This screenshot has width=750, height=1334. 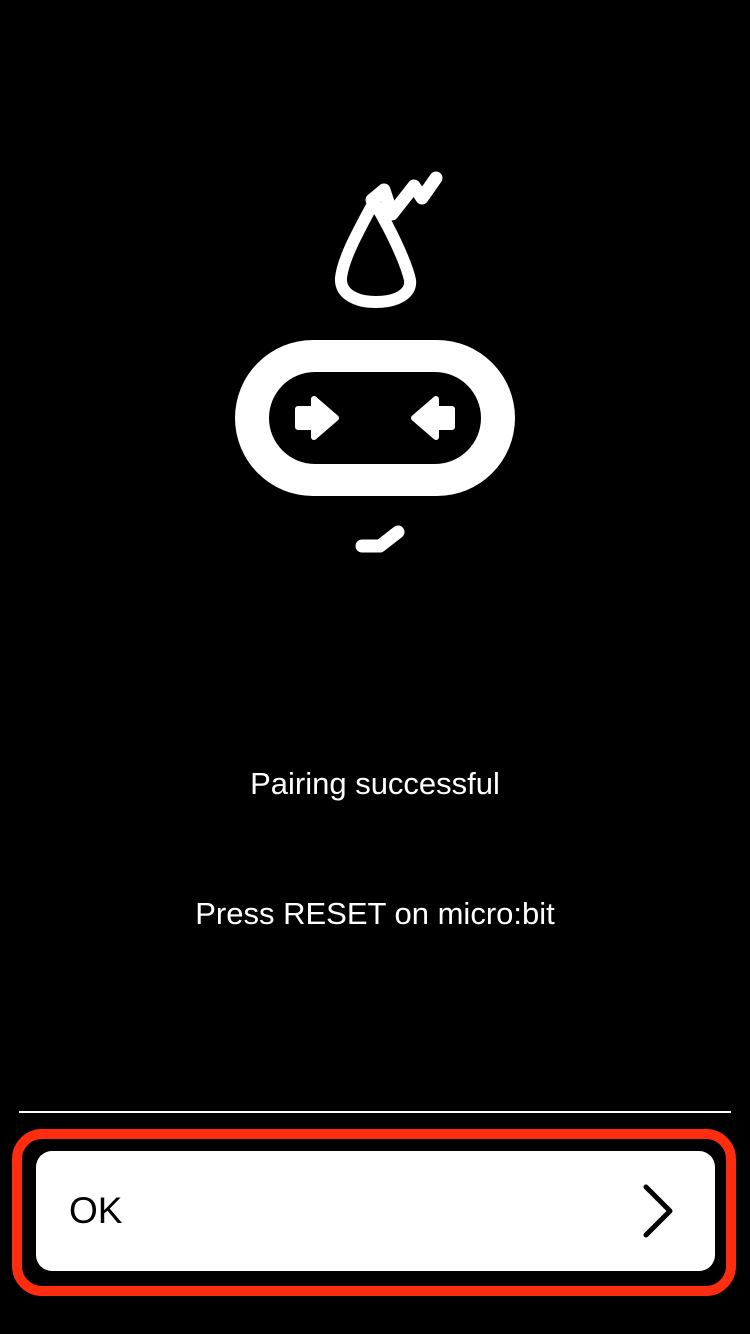 What do you see at coordinates (375, 362) in the screenshot?
I see `microbit-logo-icon` at bounding box center [375, 362].